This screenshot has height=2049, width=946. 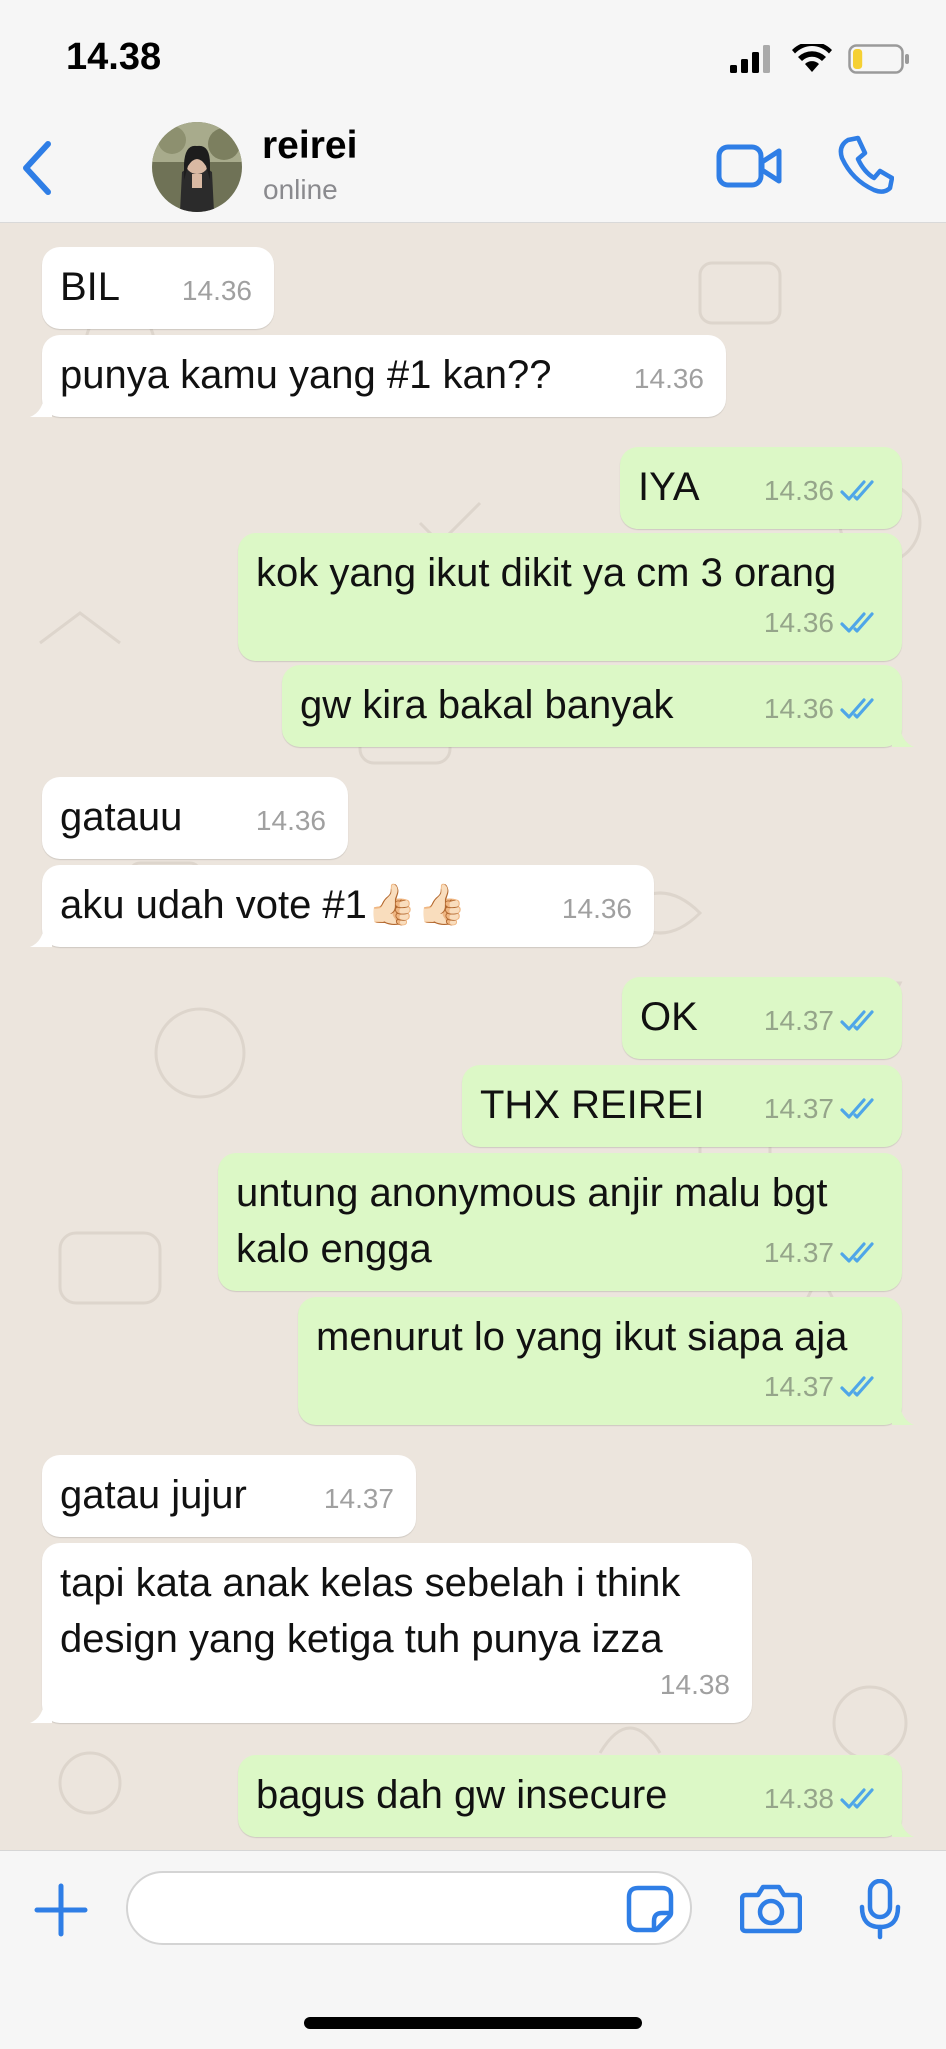 What do you see at coordinates (229, 1496) in the screenshot?
I see `incoming-message-bubble: gatau jujur 14.37` at bounding box center [229, 1496].